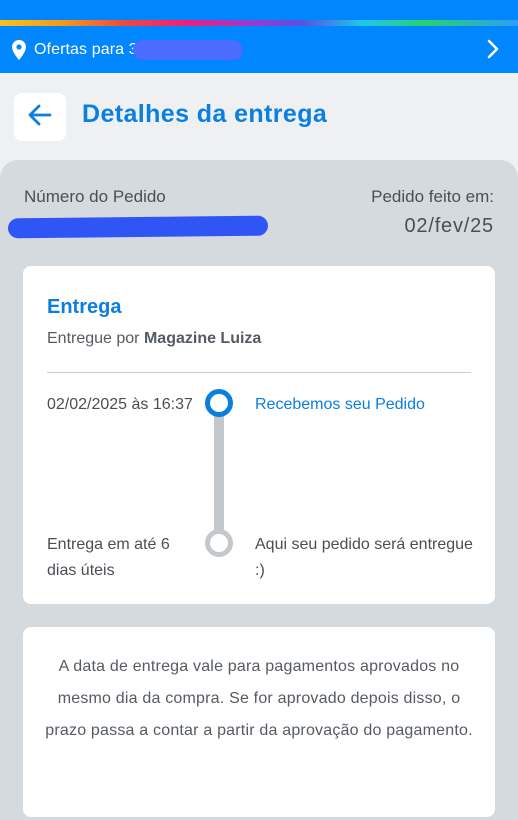  I want to click on tracking-line, so click(219, 477).